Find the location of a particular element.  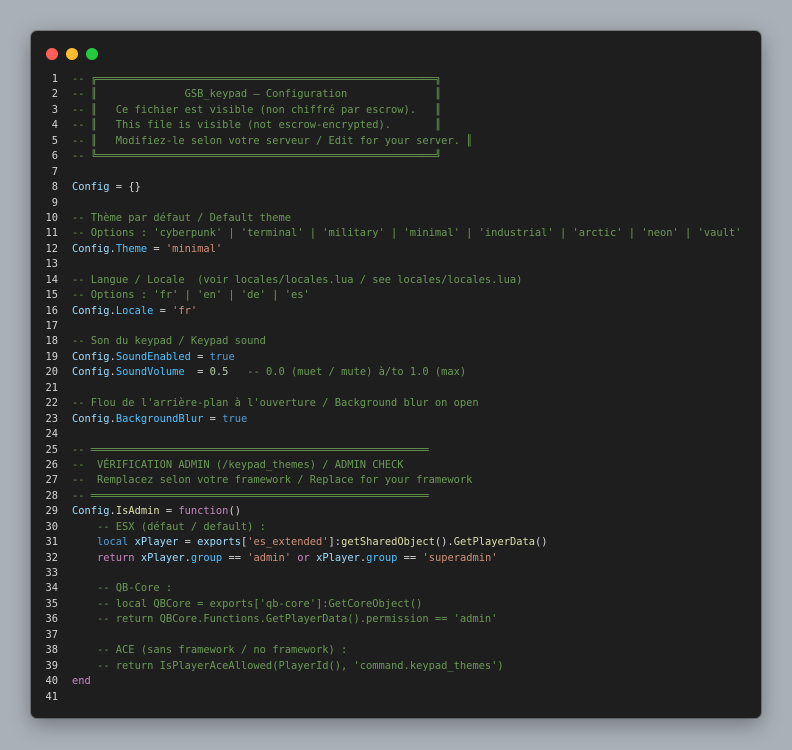

code-line: 7 is located at coordinates (396, 172).